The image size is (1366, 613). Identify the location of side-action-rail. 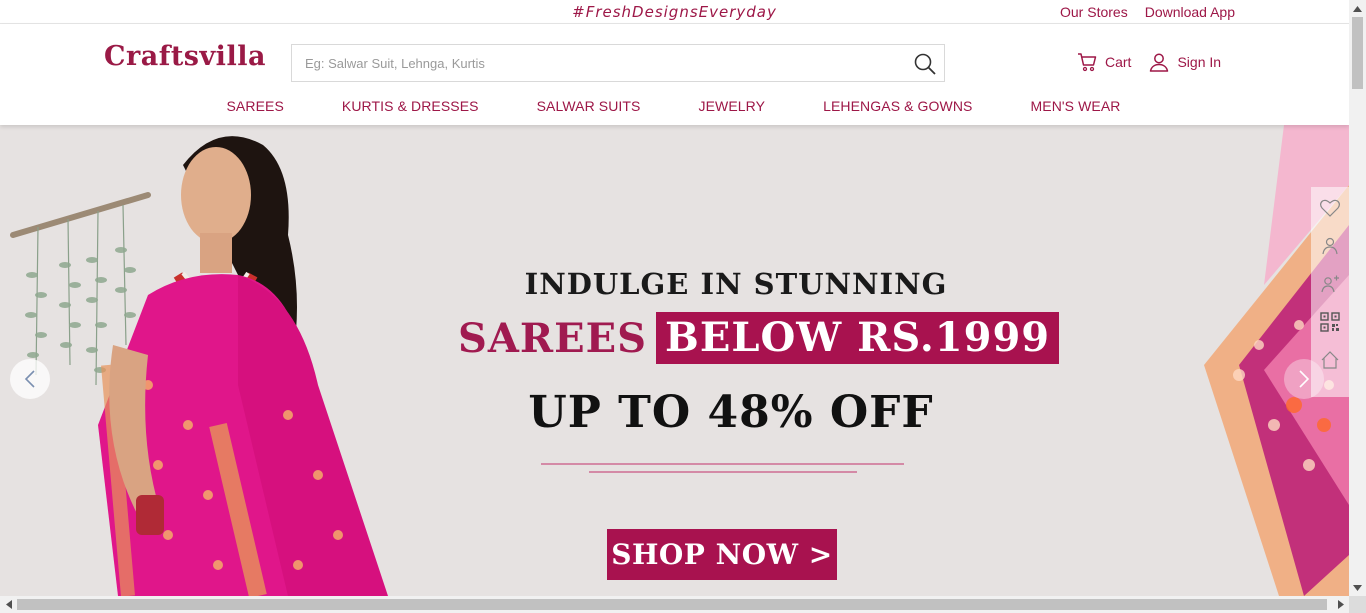
(1330, 292).